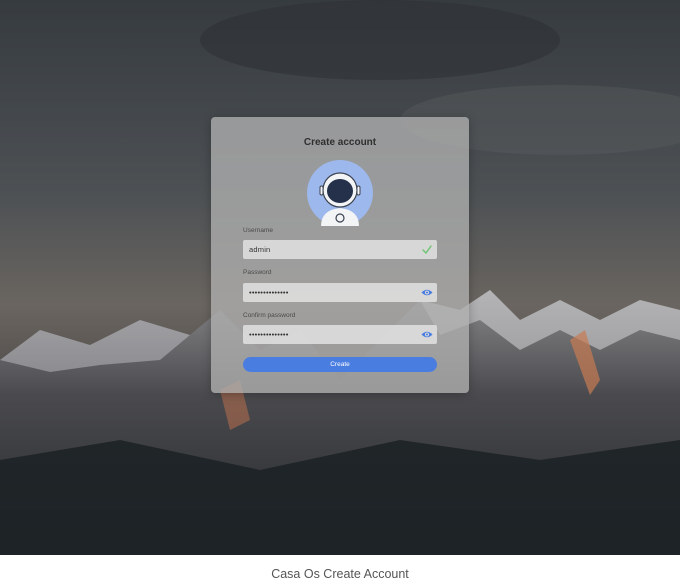 The width and height of the screenshot is (680, 586). I want to click on check-icon, so click(427, 249).